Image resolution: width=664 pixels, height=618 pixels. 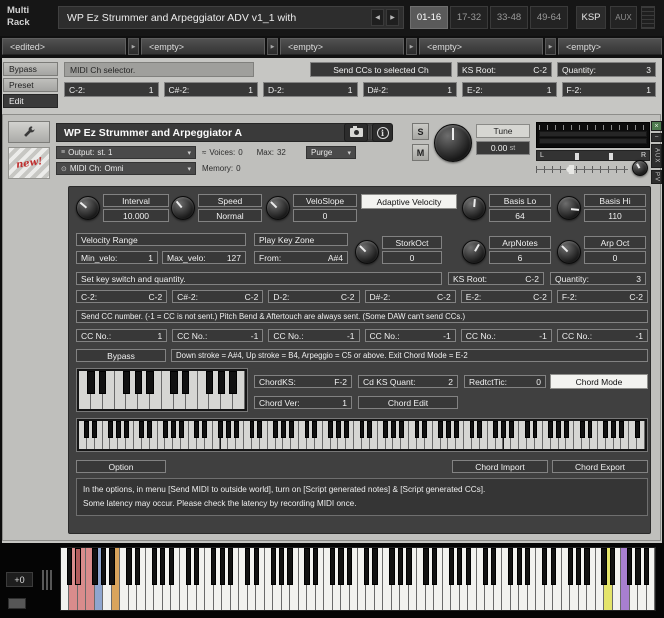 I want to click on slot-tab-empty-1: <empty>, so click(x=203, y=46).